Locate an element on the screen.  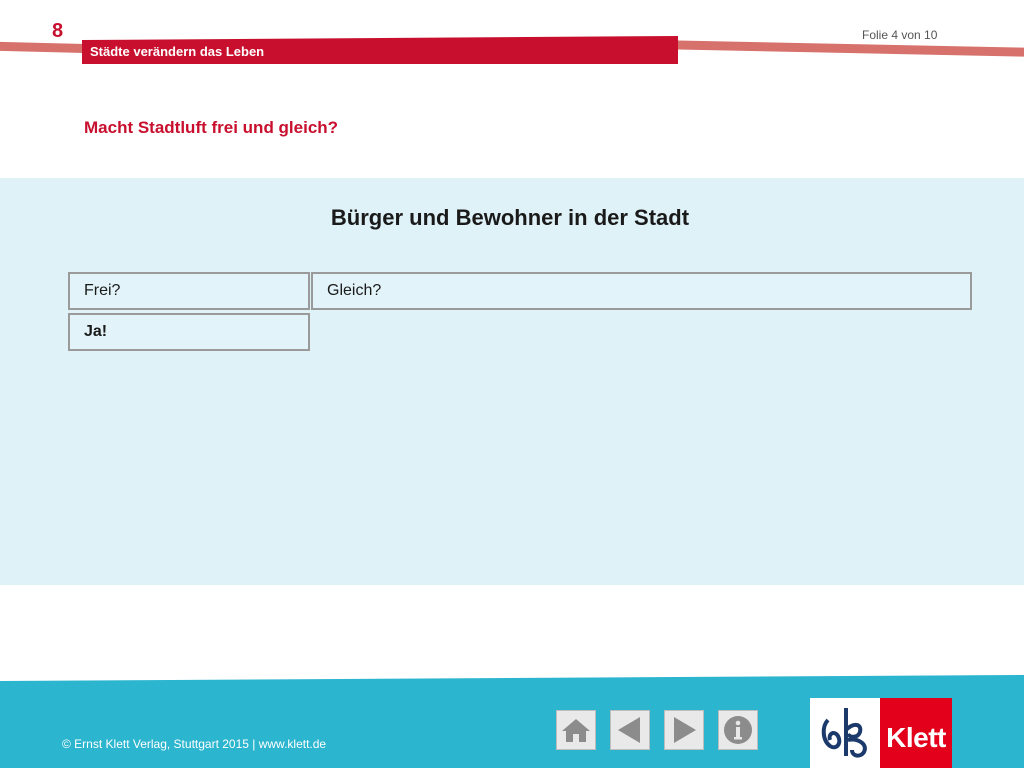
arrow-left-icon is located at coordinates (629, 730).